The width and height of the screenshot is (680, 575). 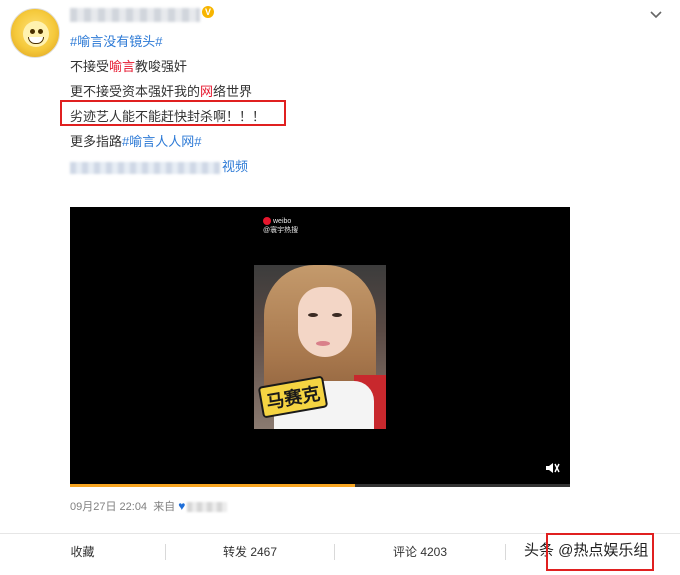 I want to click on post-line-1: 不接受喻言教唆强奸, so click(x=129, y=66).